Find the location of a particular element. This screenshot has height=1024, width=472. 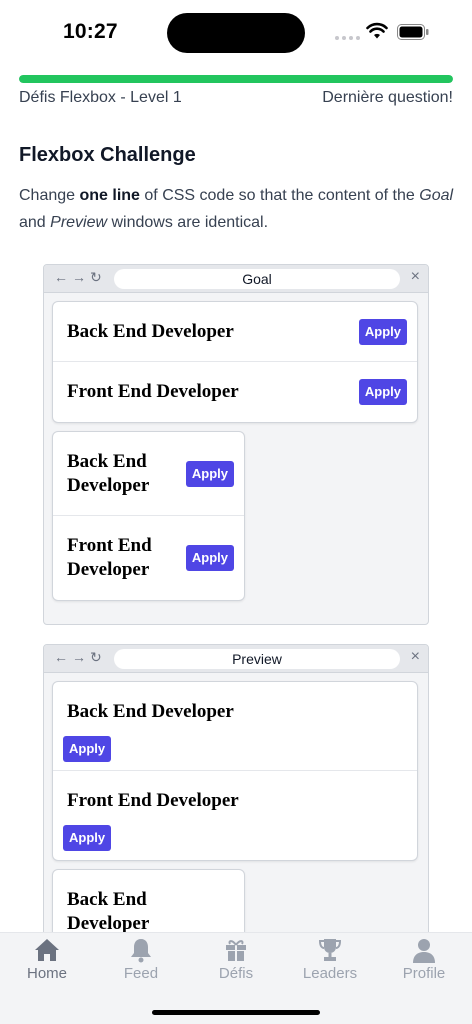

tab-label: Défis is located at coordinates (236, 973).